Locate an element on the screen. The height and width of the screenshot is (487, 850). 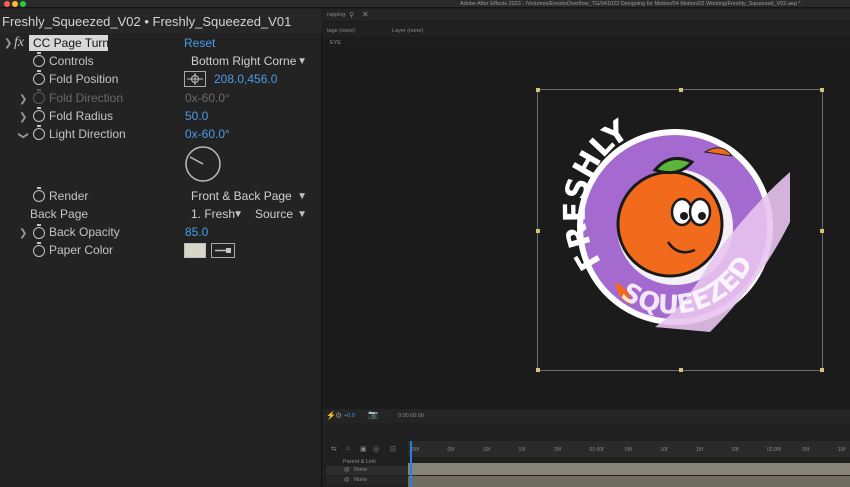
shy-layers-icon: ⌂ is located at coordinates (348, 448).